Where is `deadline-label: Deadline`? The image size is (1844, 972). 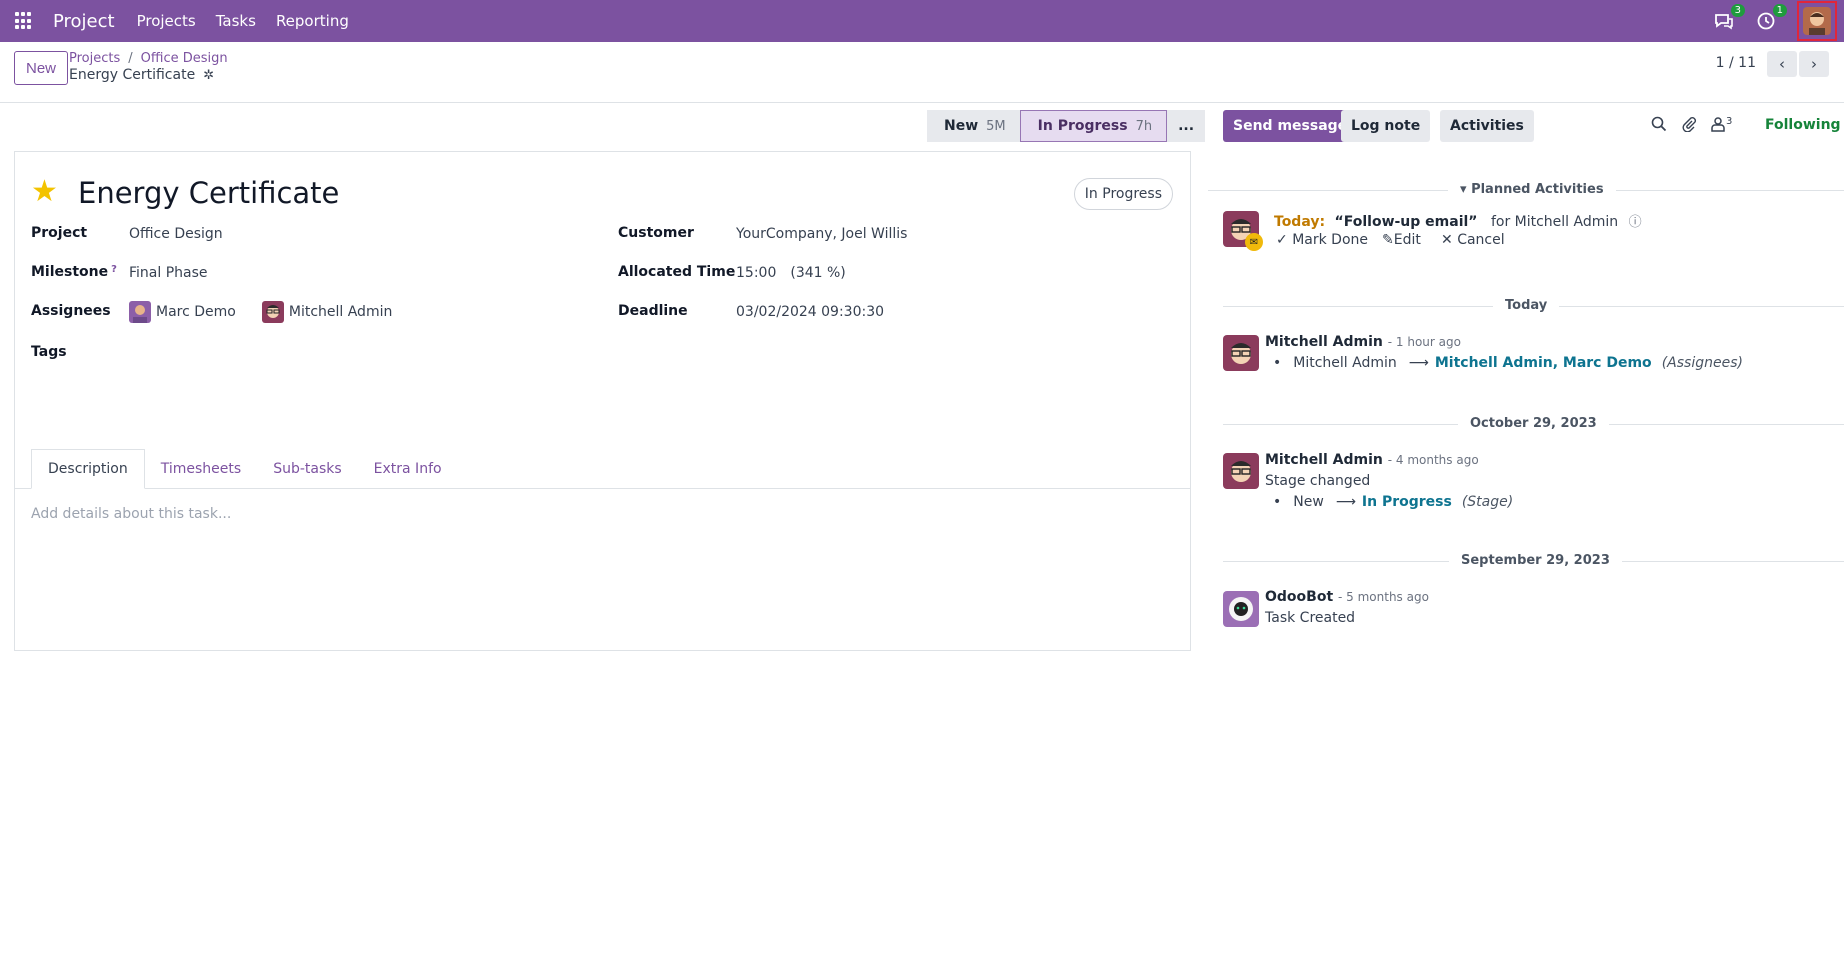 deadline-label: Deadline is located at coordinates (653, 311).